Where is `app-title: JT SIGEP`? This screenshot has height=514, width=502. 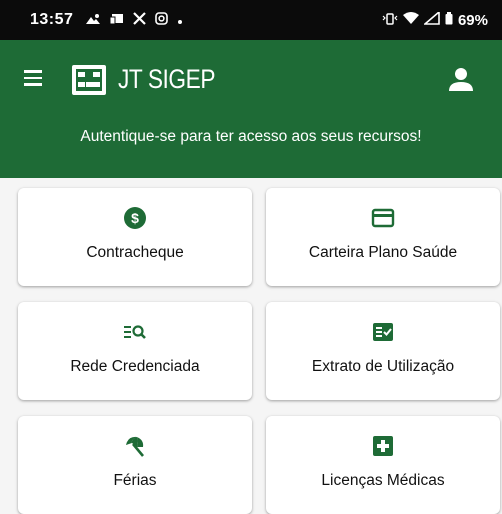 app-title: JT SIGEP is located at coordinates (167, 79).